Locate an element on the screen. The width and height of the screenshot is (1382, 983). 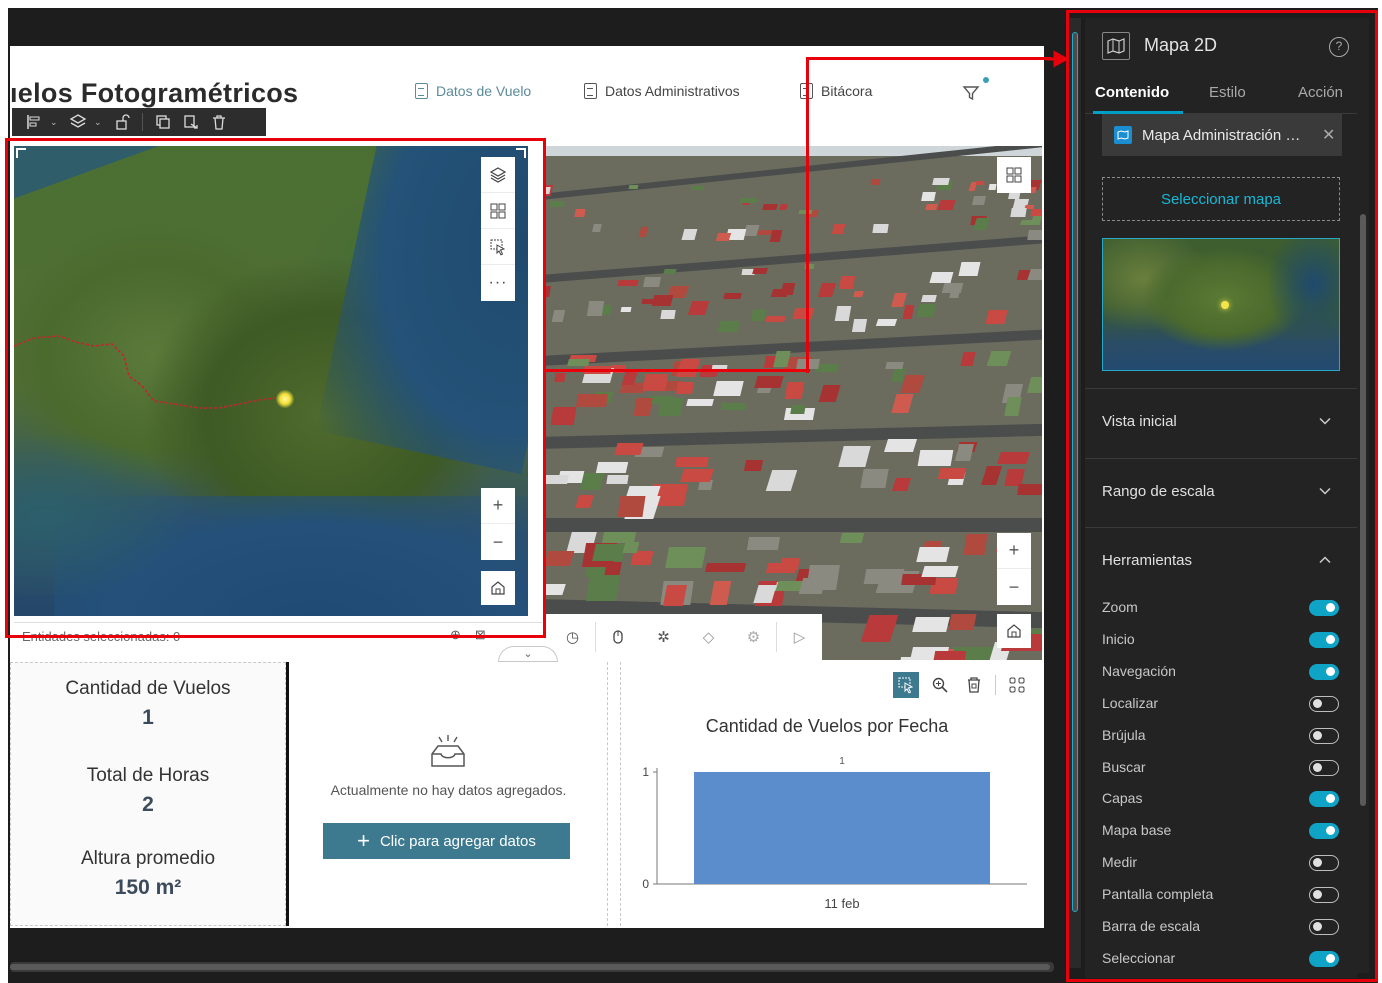
chart-toolbar is located at coordinates (961, 685).